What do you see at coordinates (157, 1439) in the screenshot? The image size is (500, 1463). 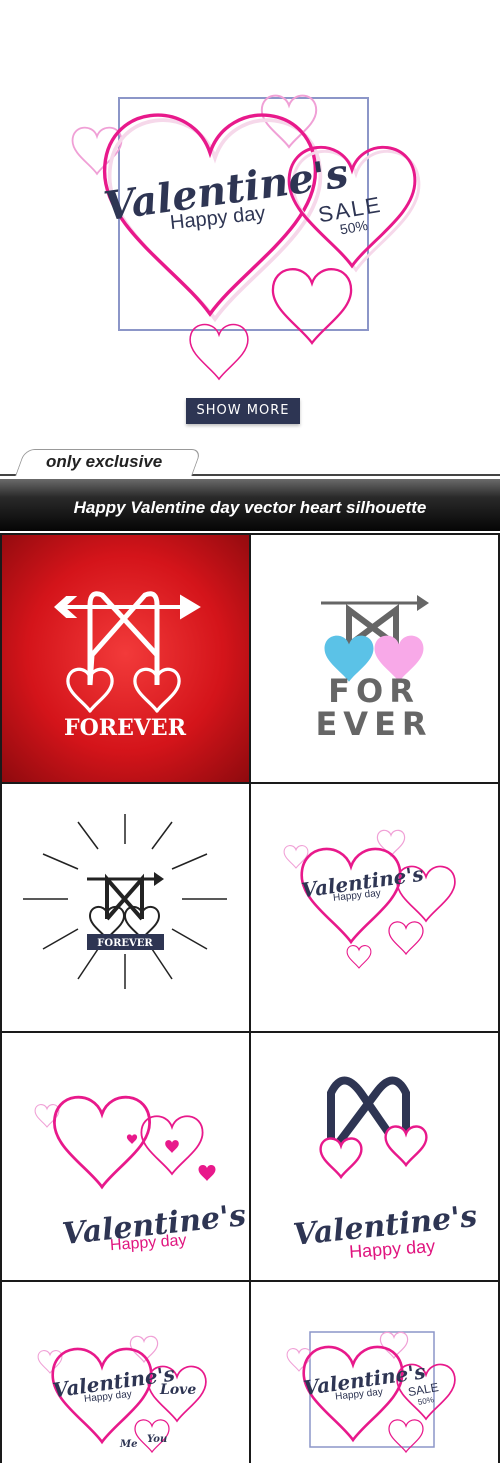 I see `you-label: You` at bounding box center [157, 1439].